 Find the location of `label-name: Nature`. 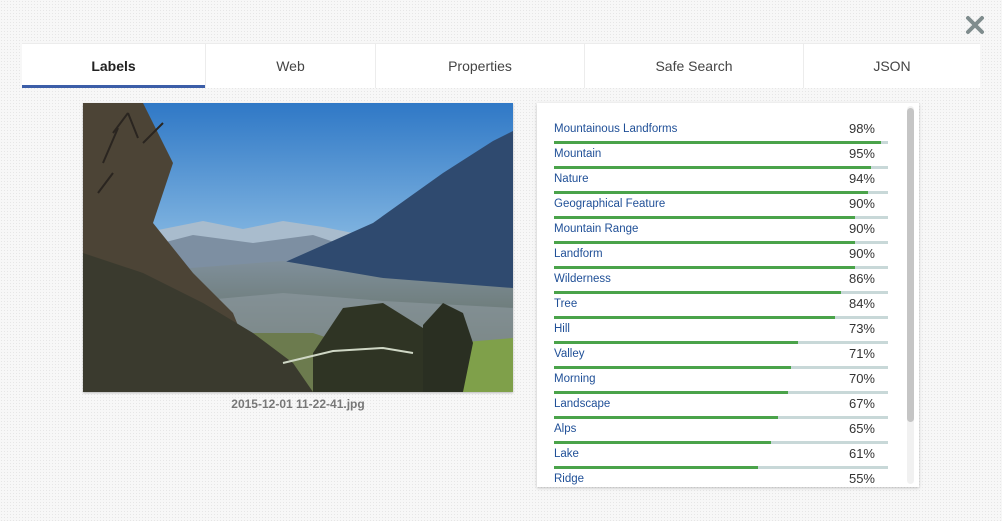

label-name: Nature is located at coordinates (571, 179).